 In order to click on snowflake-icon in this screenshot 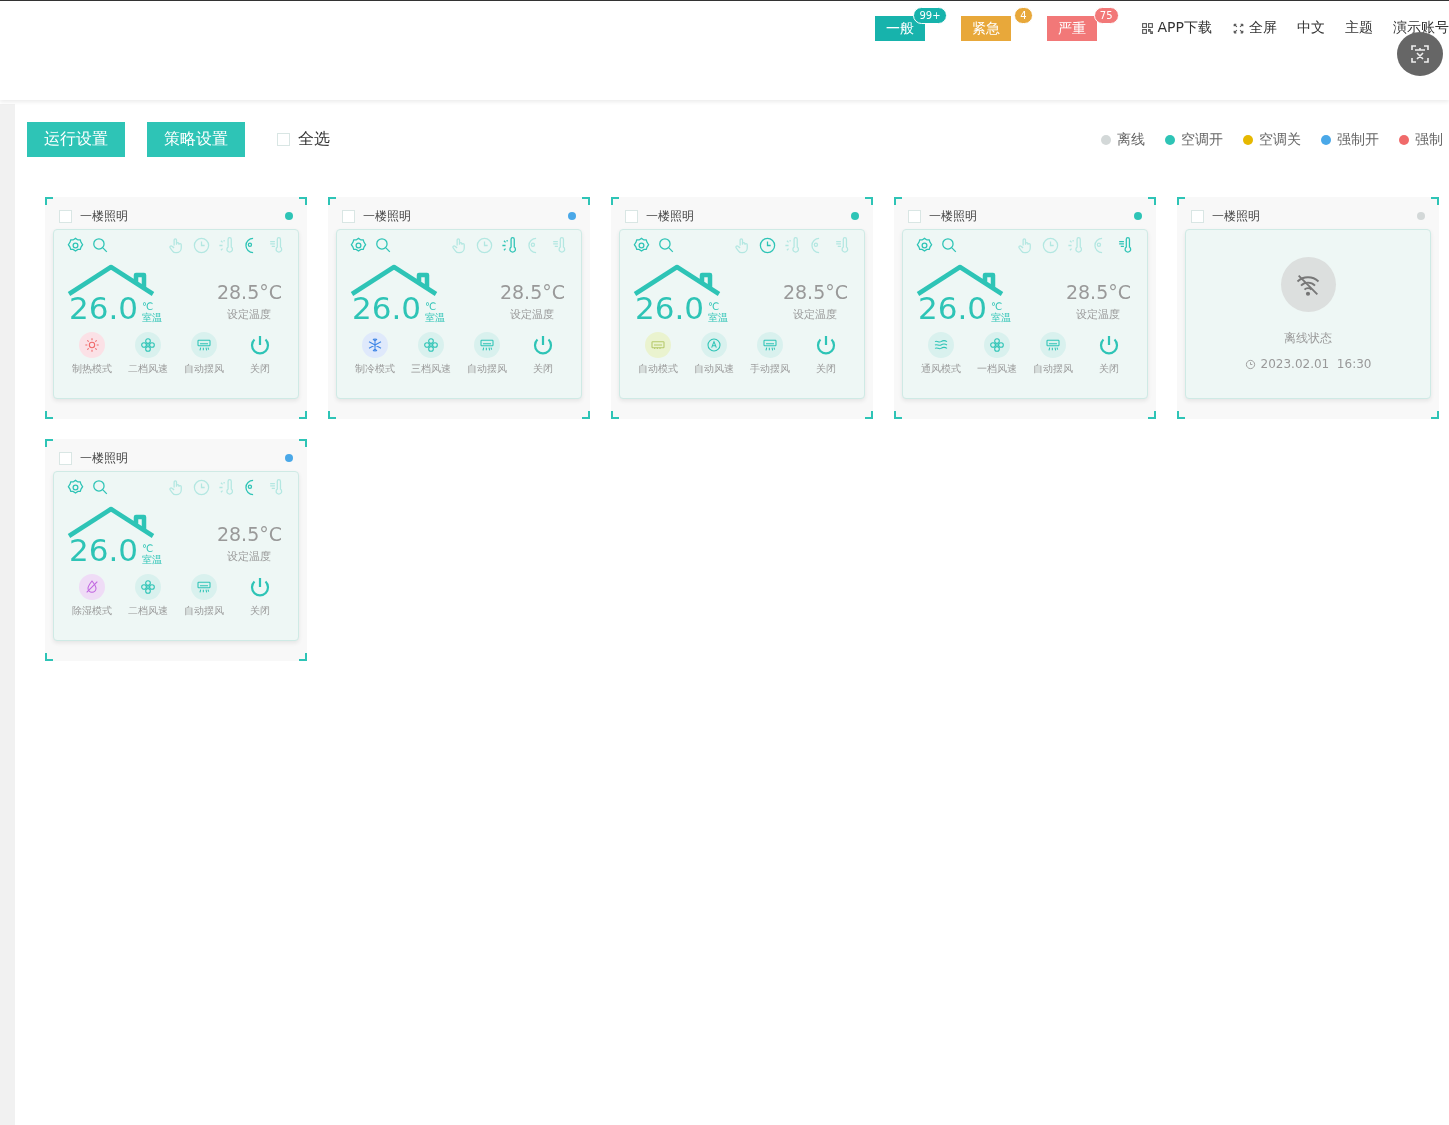, I will do `click(375, 345)`.